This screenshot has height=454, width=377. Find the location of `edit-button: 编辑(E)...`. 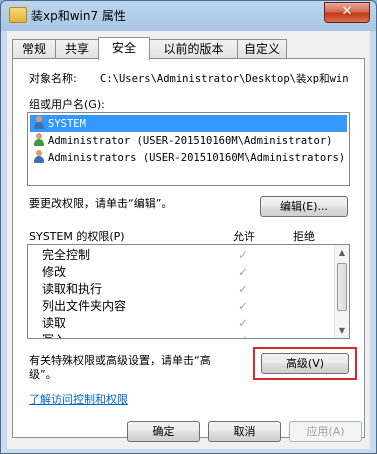

edit-button: 编辑(E)... is located at coordinates (304, 206).